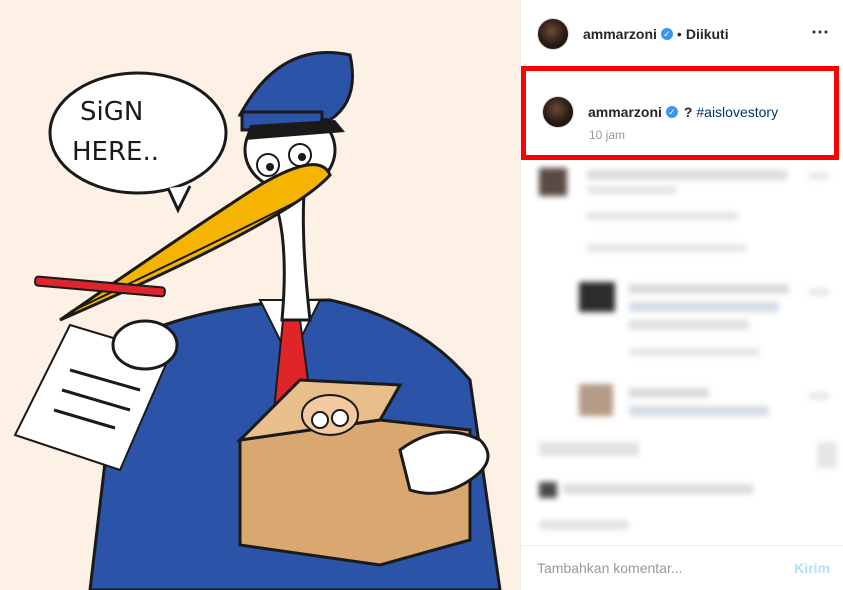  Describe the element at coordinates (620, 34) in the screenshot. I see `header-username: ammarzoni` at that location.